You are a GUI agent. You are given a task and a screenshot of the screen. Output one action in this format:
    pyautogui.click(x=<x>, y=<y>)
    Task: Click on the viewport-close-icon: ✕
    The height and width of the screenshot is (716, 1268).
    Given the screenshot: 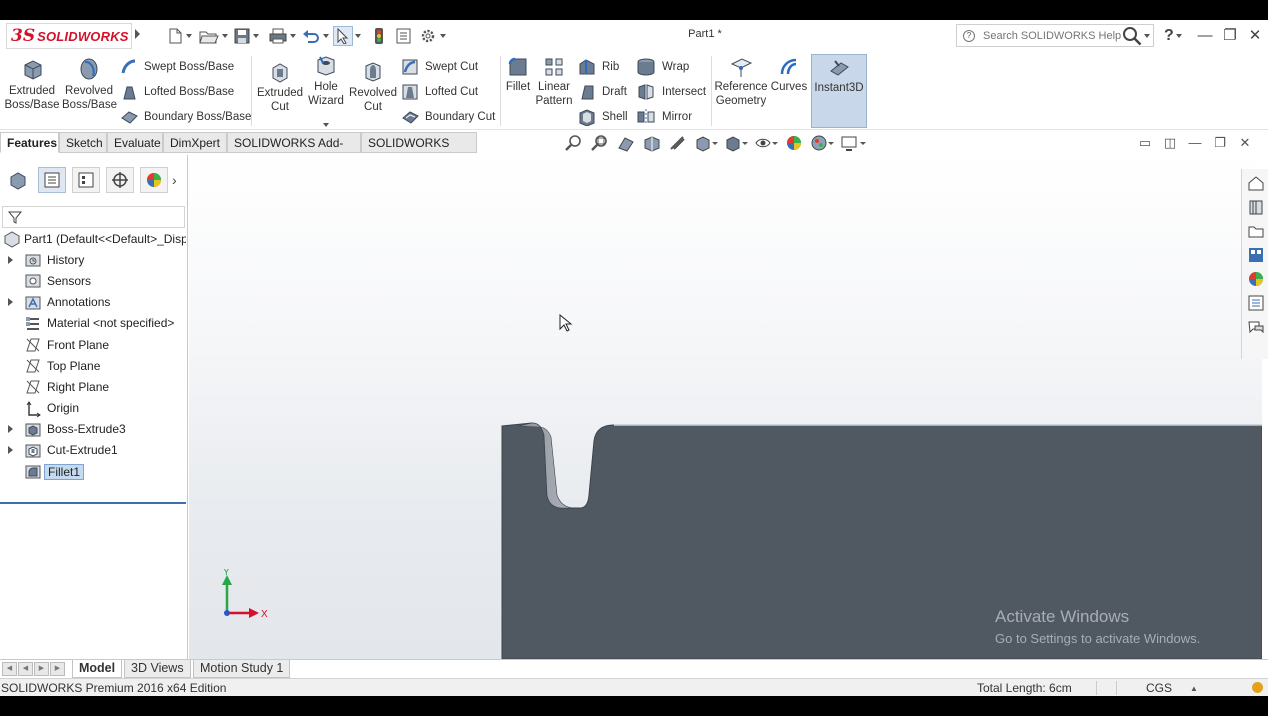 What is the action you would take?
    pyautogui.click(x=1245, y=143)
    